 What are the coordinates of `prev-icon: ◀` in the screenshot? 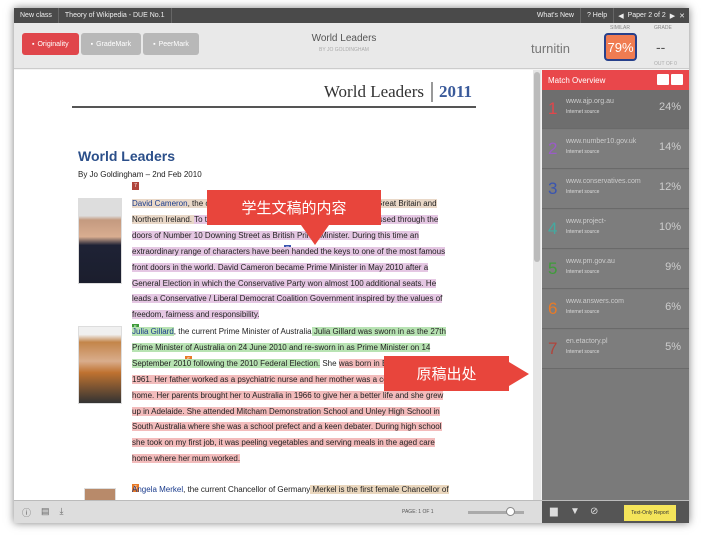 It's located at (620, 16).